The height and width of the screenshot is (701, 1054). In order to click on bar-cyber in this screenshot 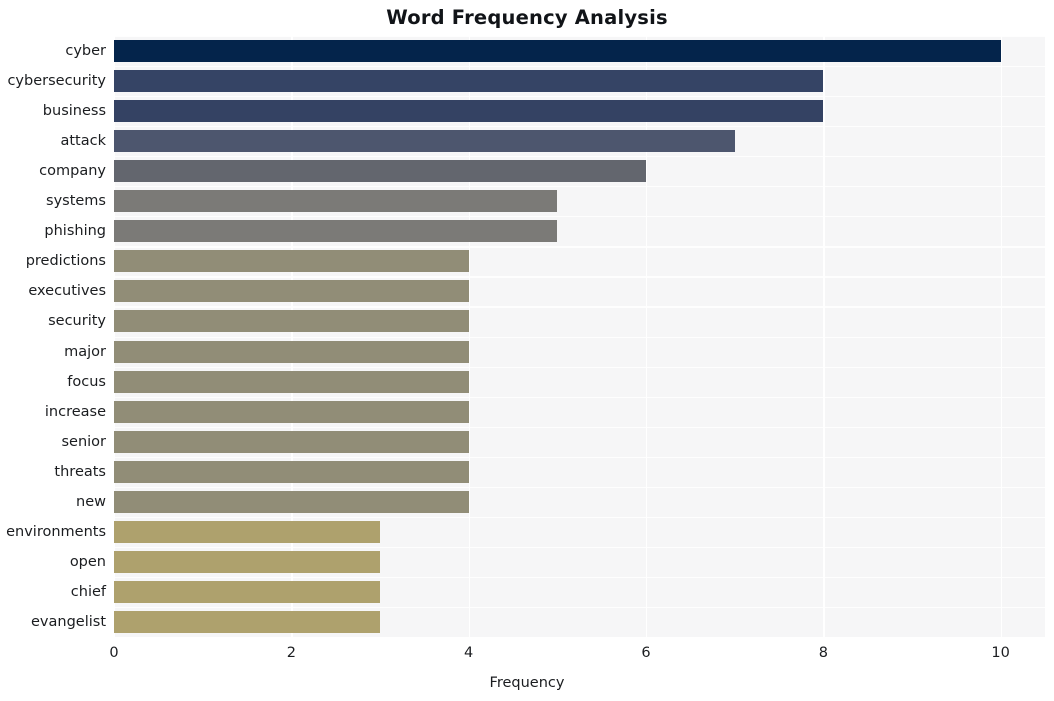, I will do `click(557, 51)`.